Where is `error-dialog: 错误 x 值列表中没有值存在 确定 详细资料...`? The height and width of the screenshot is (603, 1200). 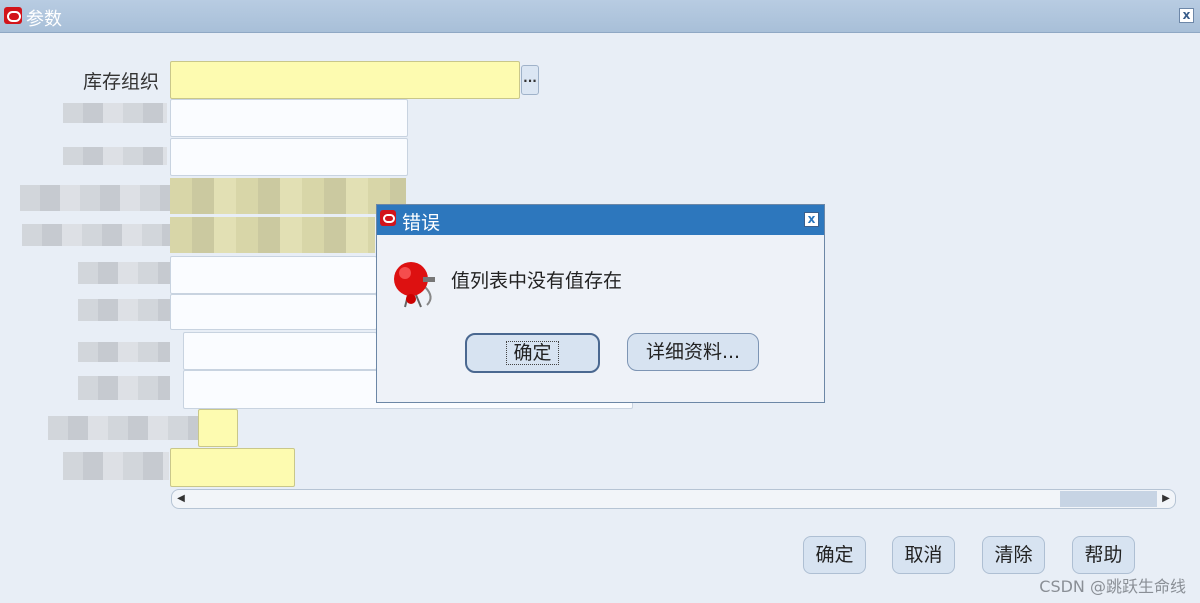 error-dialog: 错误 x 值列表中没有值存在 确定 详细资料... is located at coordinates (600, 303).